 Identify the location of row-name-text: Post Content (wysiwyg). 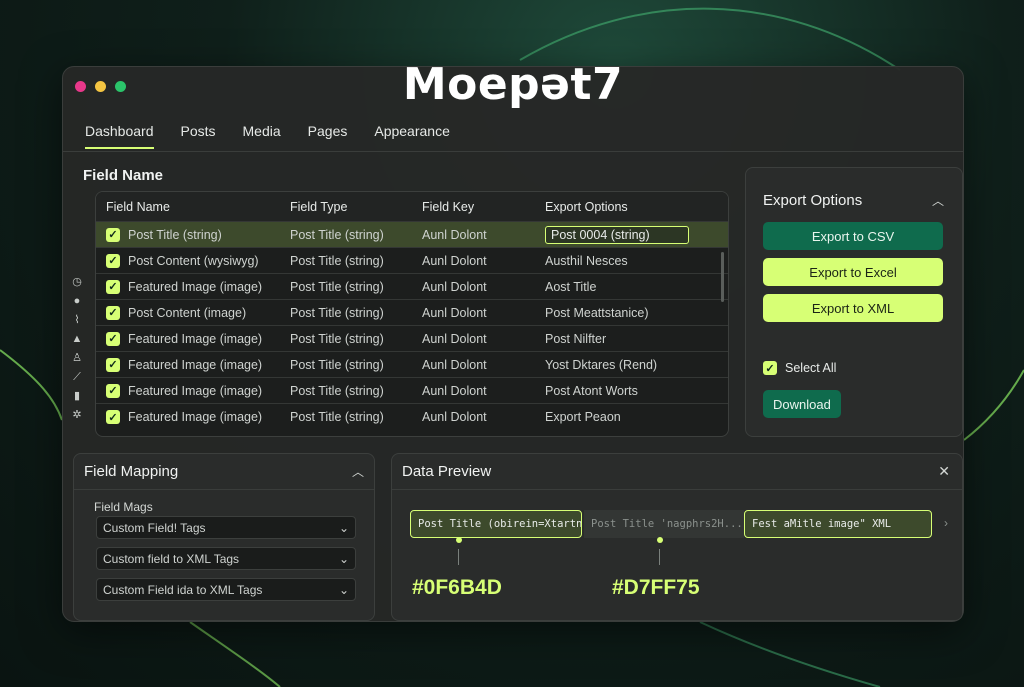
(193, 260).